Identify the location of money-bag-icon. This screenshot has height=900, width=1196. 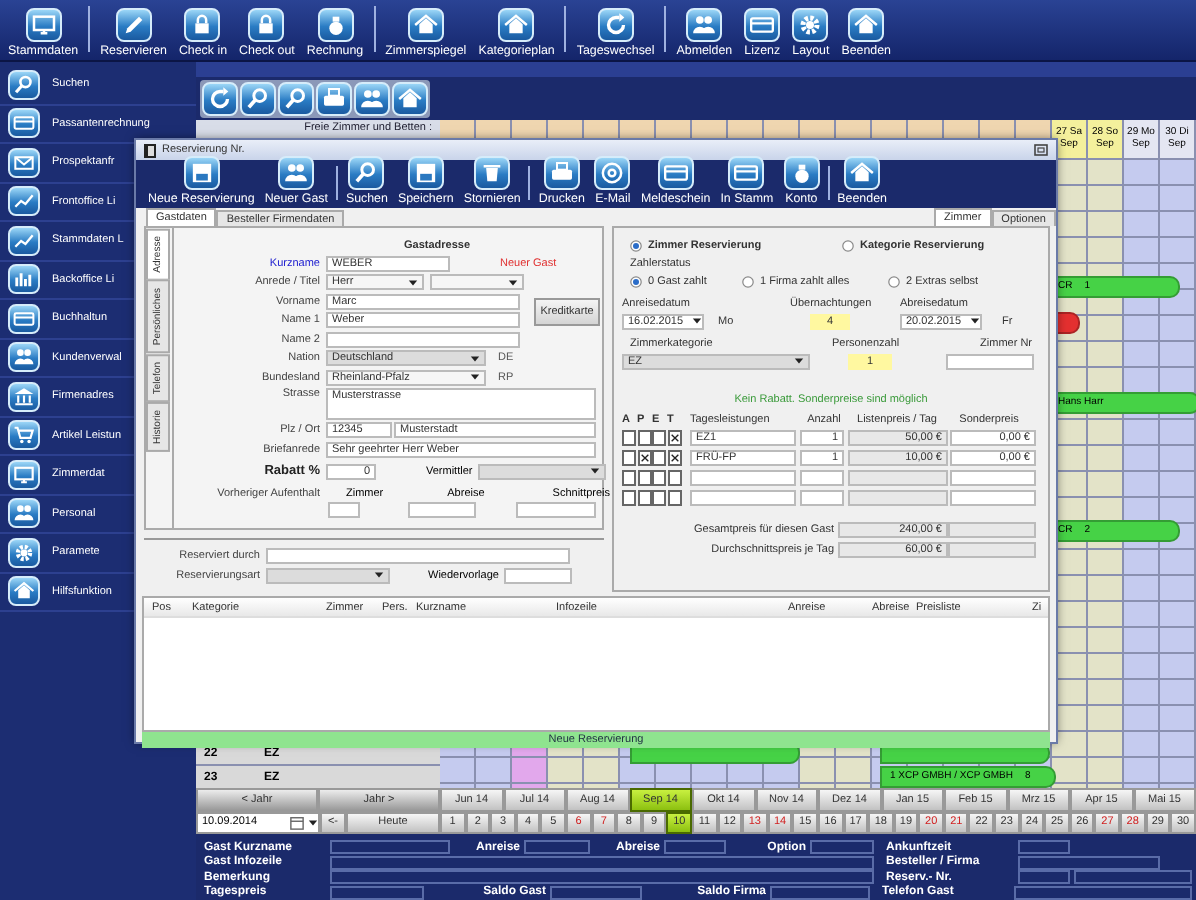
(801, 173).